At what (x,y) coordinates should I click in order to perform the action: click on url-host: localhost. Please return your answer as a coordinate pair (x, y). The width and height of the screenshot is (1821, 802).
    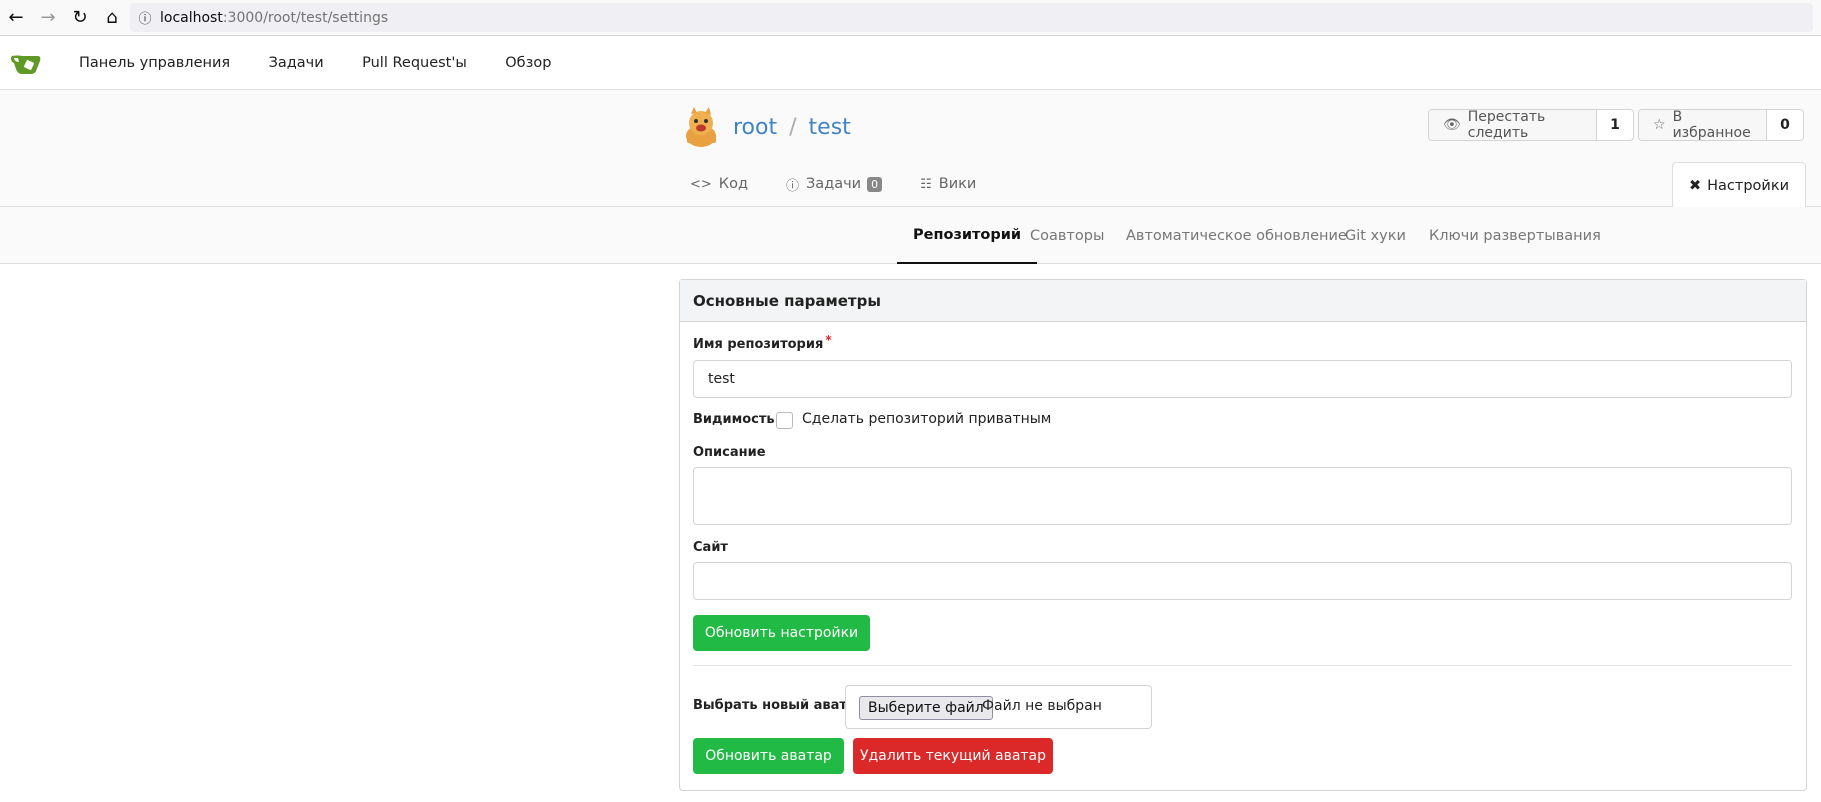
    Looking at the image, I should click on (191, 17).